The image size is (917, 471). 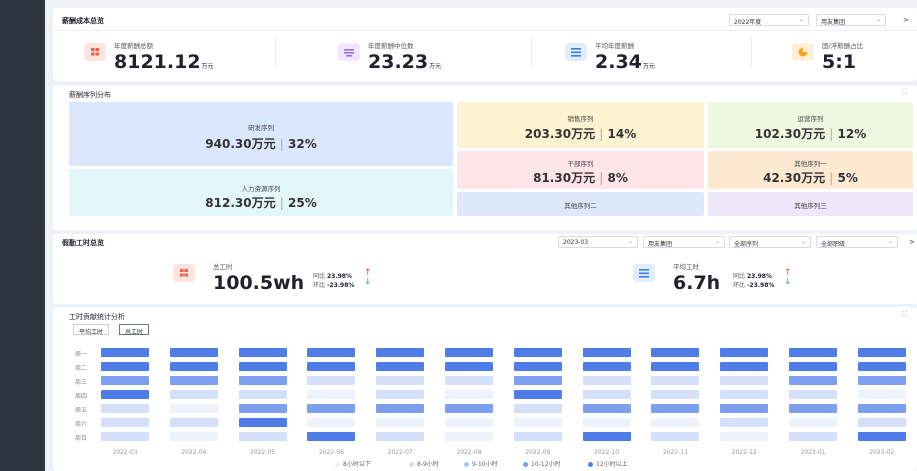 What do you see at coordinates (580, 170) in the screenshot?
I see `tile-cadre: 干部序列 81.30万元 | 8%` at bounding box center [580, 170].